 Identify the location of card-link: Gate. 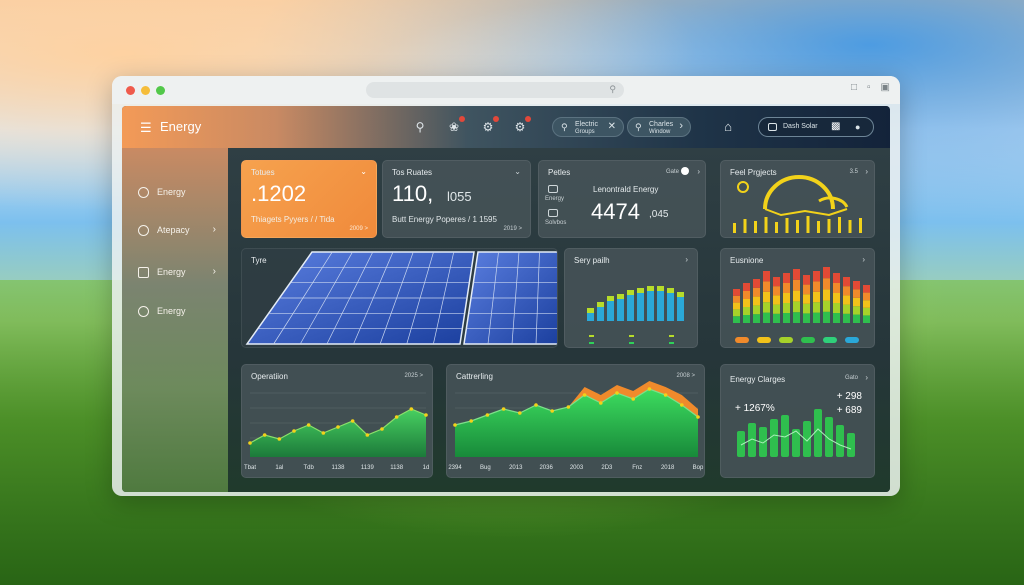
(672, 172).